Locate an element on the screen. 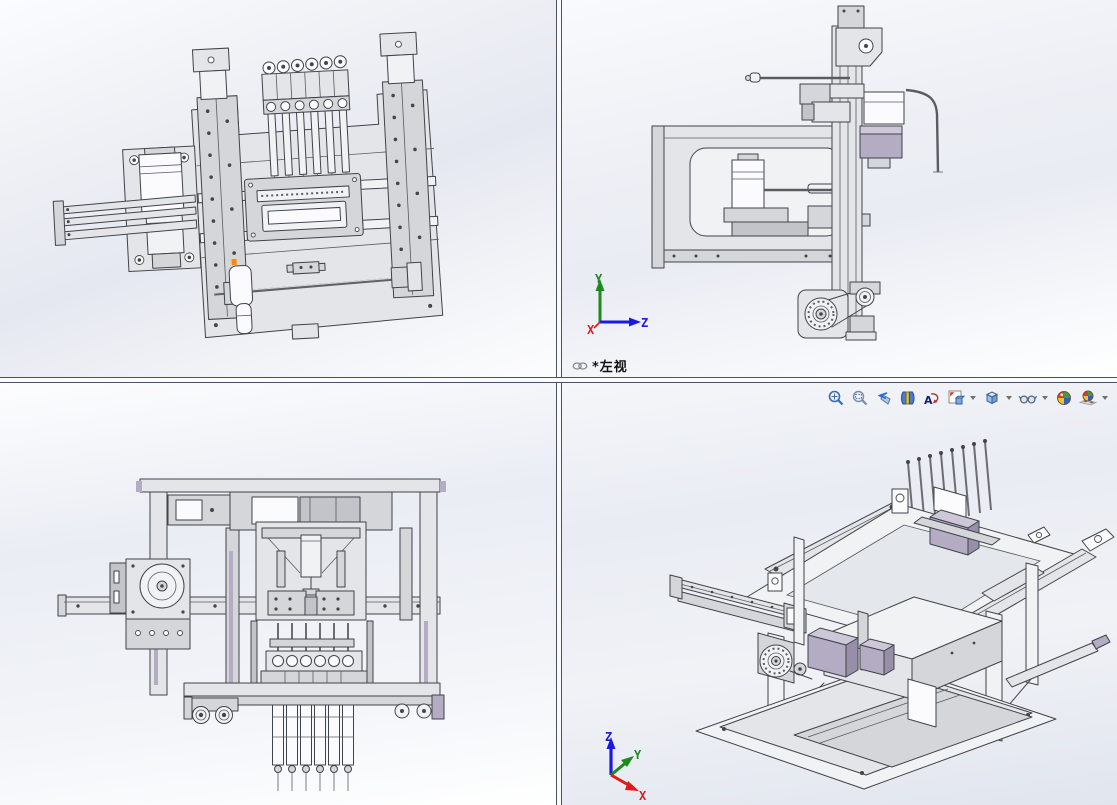 The height and width of the screenshot is (805, 1117). section-cut-icon is located at coordinates (908, 398).